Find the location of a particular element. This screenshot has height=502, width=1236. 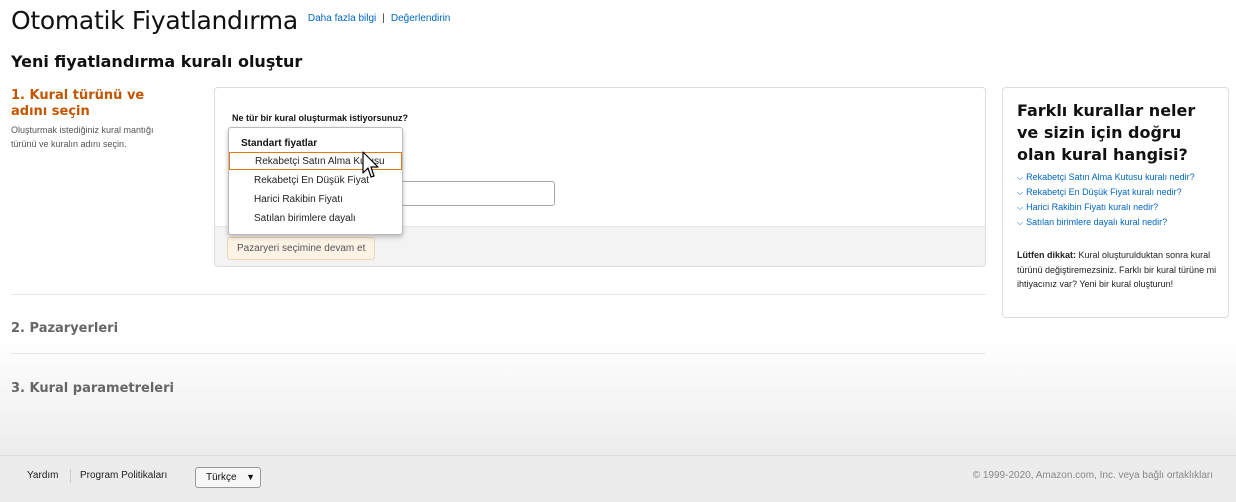

rule-name-input is located at coordinates (470, 193).